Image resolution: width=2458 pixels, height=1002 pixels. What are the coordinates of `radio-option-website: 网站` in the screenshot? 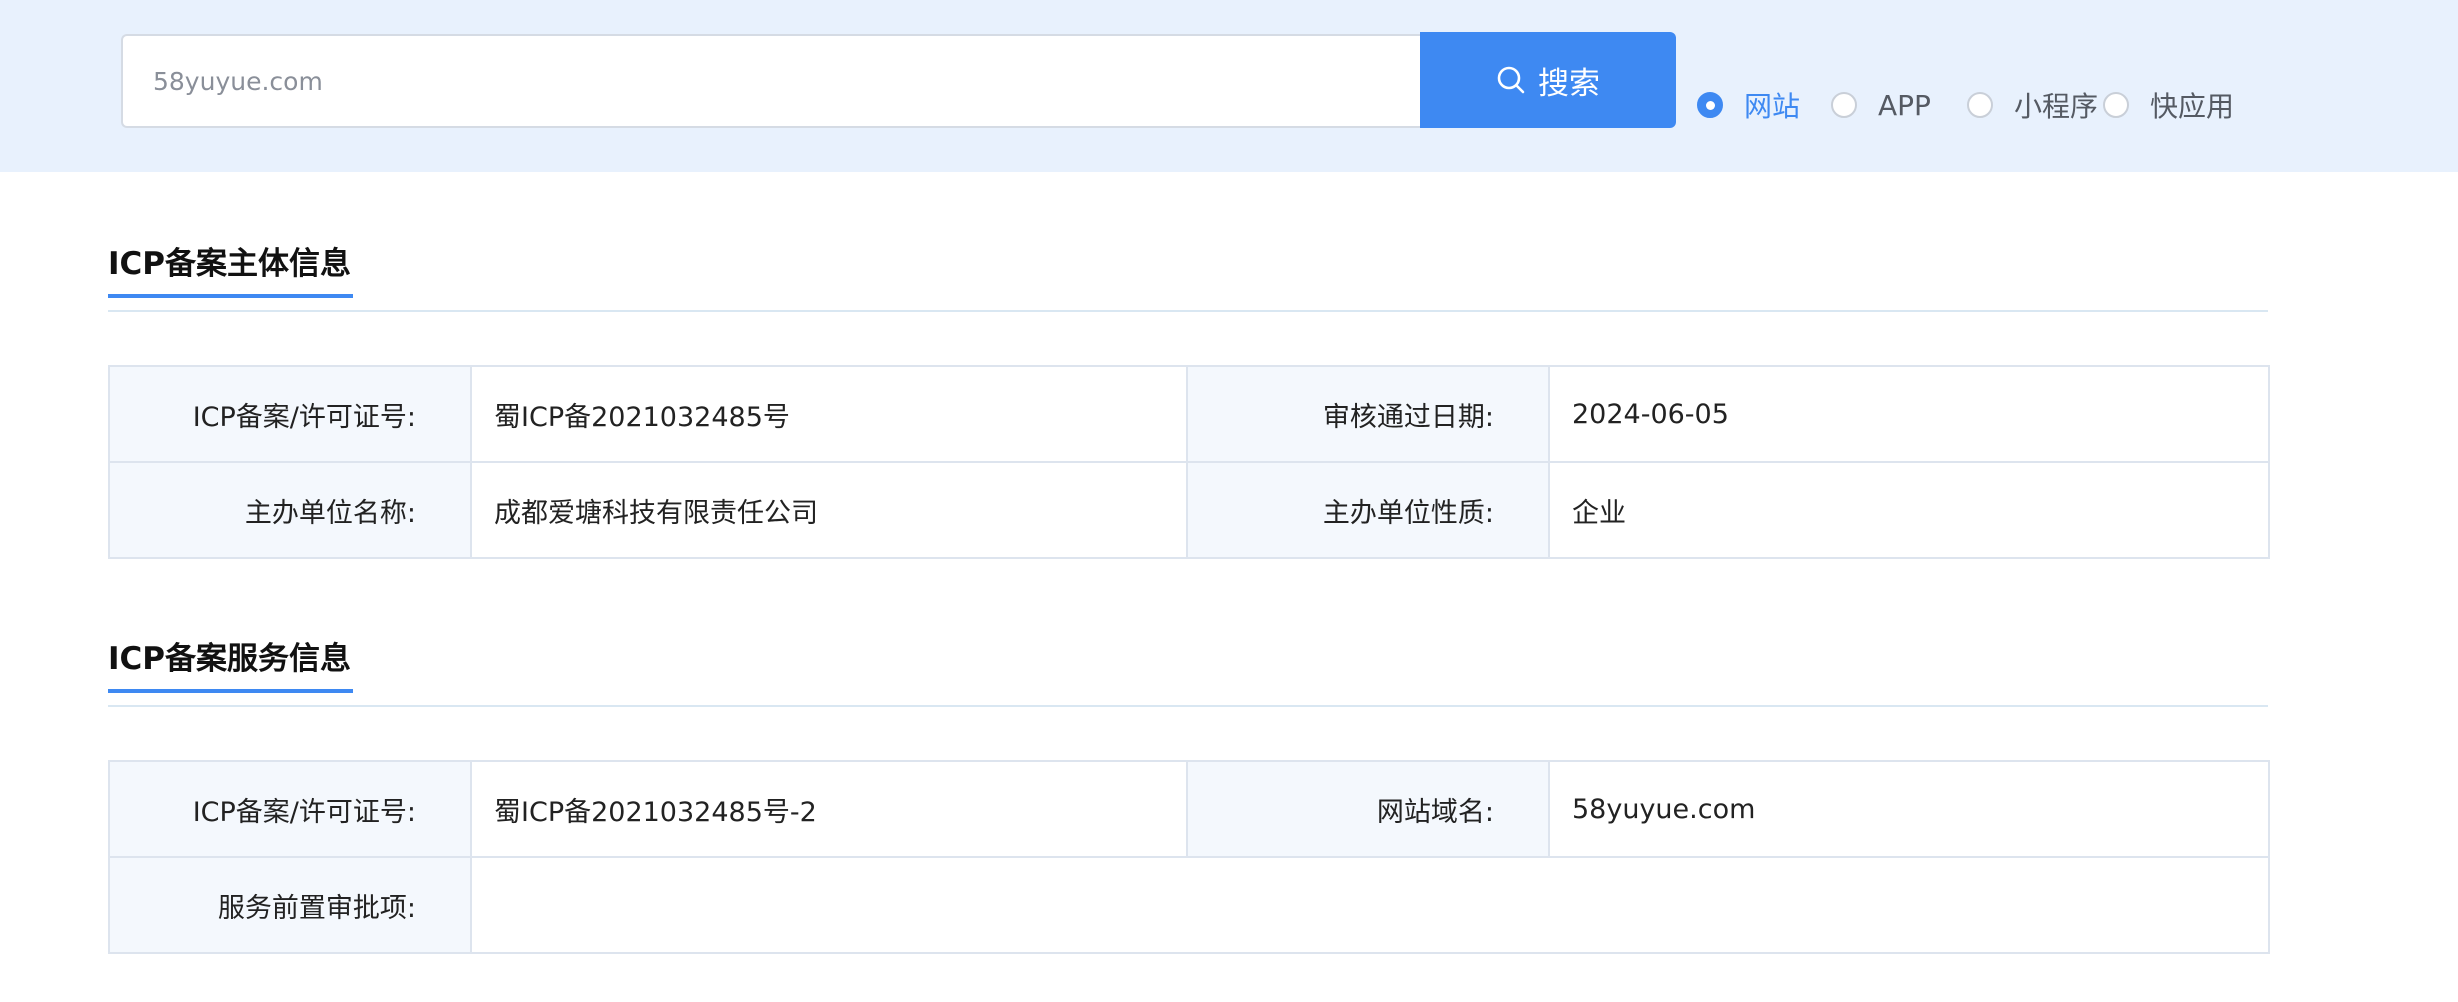 It's located at (1748, 105).